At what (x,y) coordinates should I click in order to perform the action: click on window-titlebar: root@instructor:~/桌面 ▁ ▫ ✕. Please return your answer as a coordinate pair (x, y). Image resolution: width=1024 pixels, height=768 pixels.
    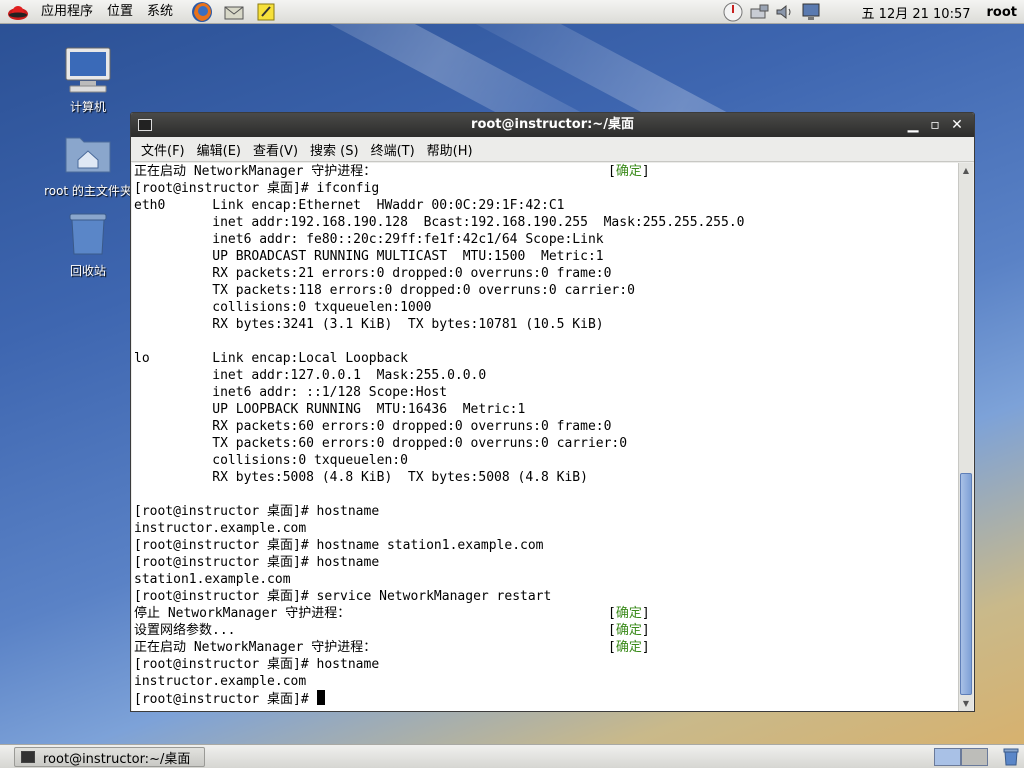
    Looking at the image, I should click on (552, 125).